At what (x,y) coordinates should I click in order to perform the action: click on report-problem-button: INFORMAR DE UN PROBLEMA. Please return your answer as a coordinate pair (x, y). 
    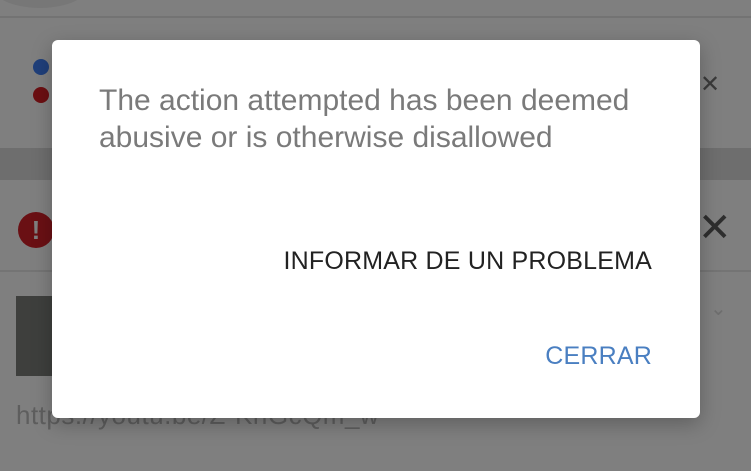
    Looking at the image, I should click on (467, 261).